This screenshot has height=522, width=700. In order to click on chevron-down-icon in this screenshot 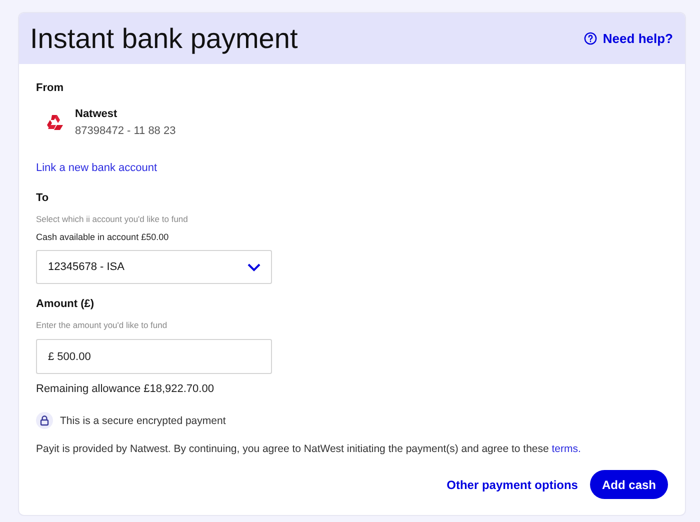, I will do `click(254, 267)`.